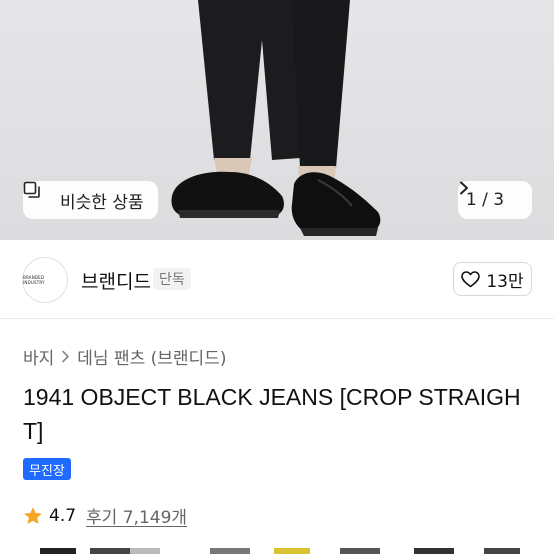 The width and height of the screenshot is (554, 554). I want to click on similar-products-label: 비슷한 상품, so click(102, 202).